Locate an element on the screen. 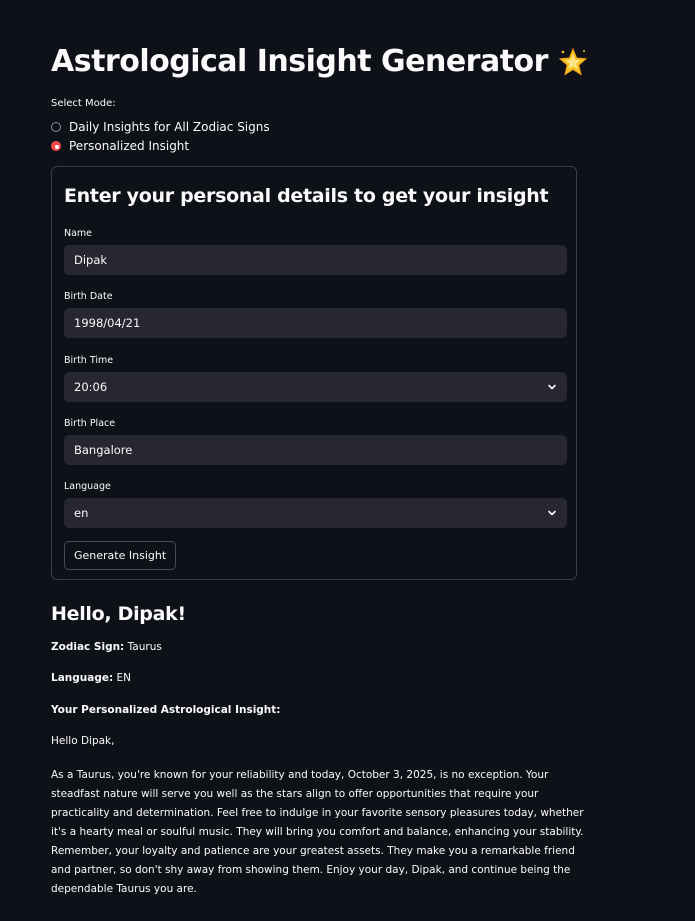  birth-place-value: Bangalore is located at coordinates (103, 450).